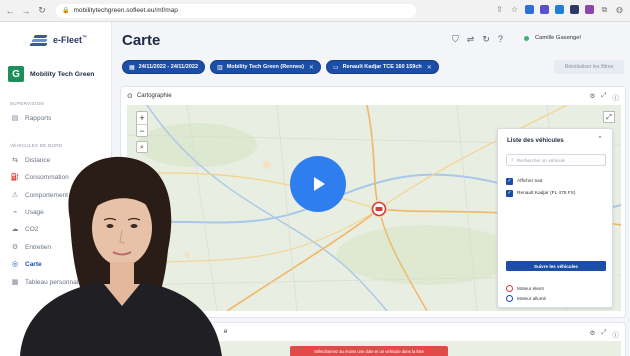 Image resolution: width=630 pixels, height=356 pixels. What do you see at coordinates (125, 10) in the screenshot?
I see `url-text: mobilitytechgreen.sofleet.eu/mf/map` at bounding box center [125, 10].